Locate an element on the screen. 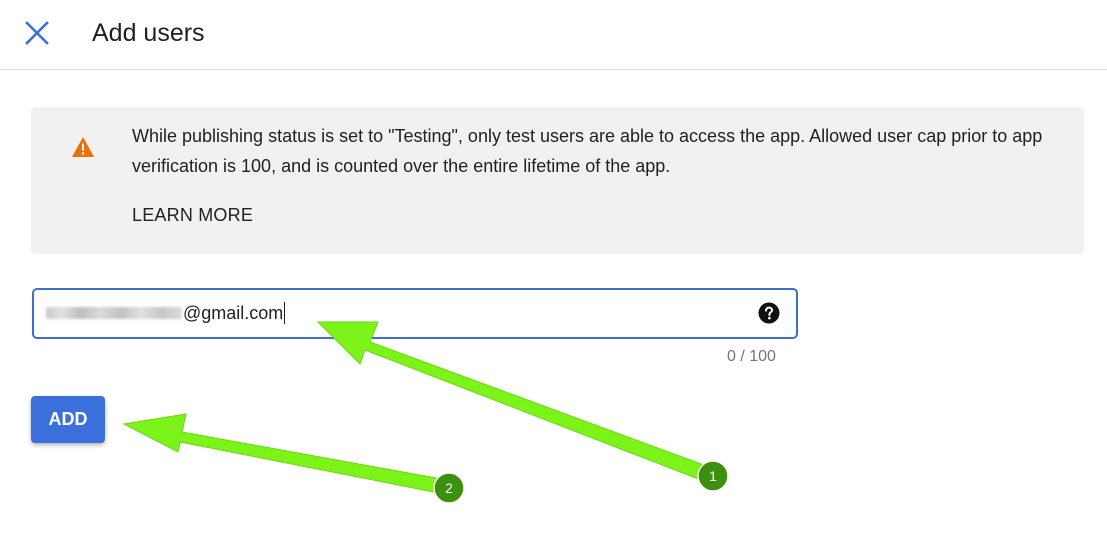  annotation-badge-2: 2 is located at coordinates (449, 488).